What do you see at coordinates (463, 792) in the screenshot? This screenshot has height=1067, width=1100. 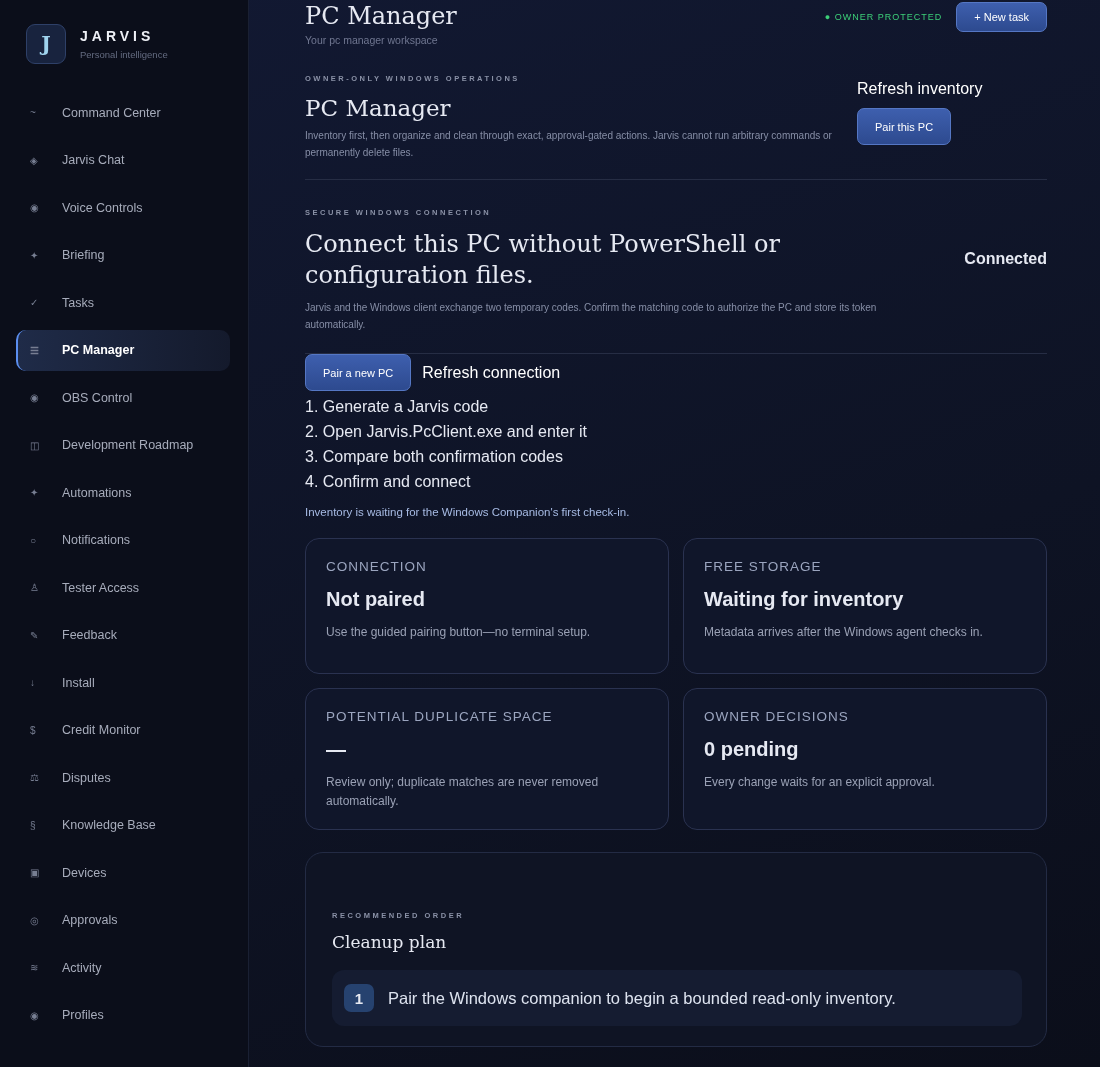 I see `stat-note: Review only; duplicate matches are never removed automatically.` at bounding box center [463, 792].